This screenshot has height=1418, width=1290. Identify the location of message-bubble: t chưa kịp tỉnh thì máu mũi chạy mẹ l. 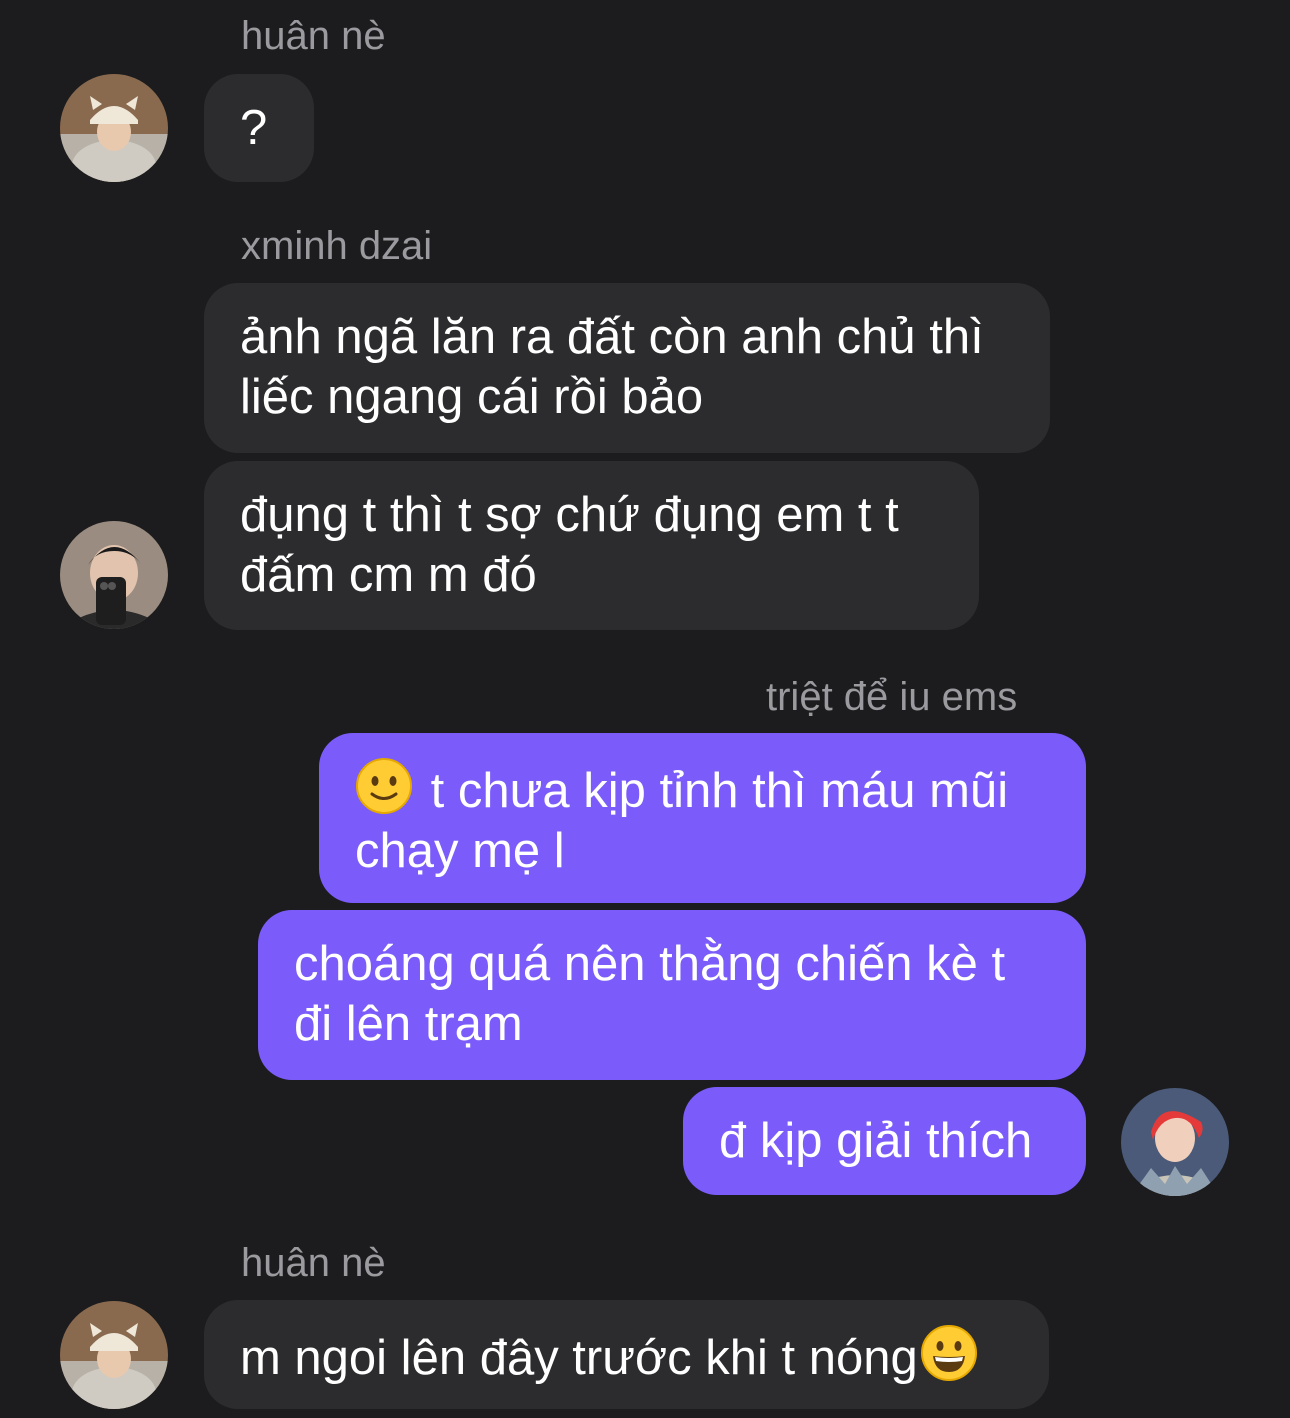
(702, 818).